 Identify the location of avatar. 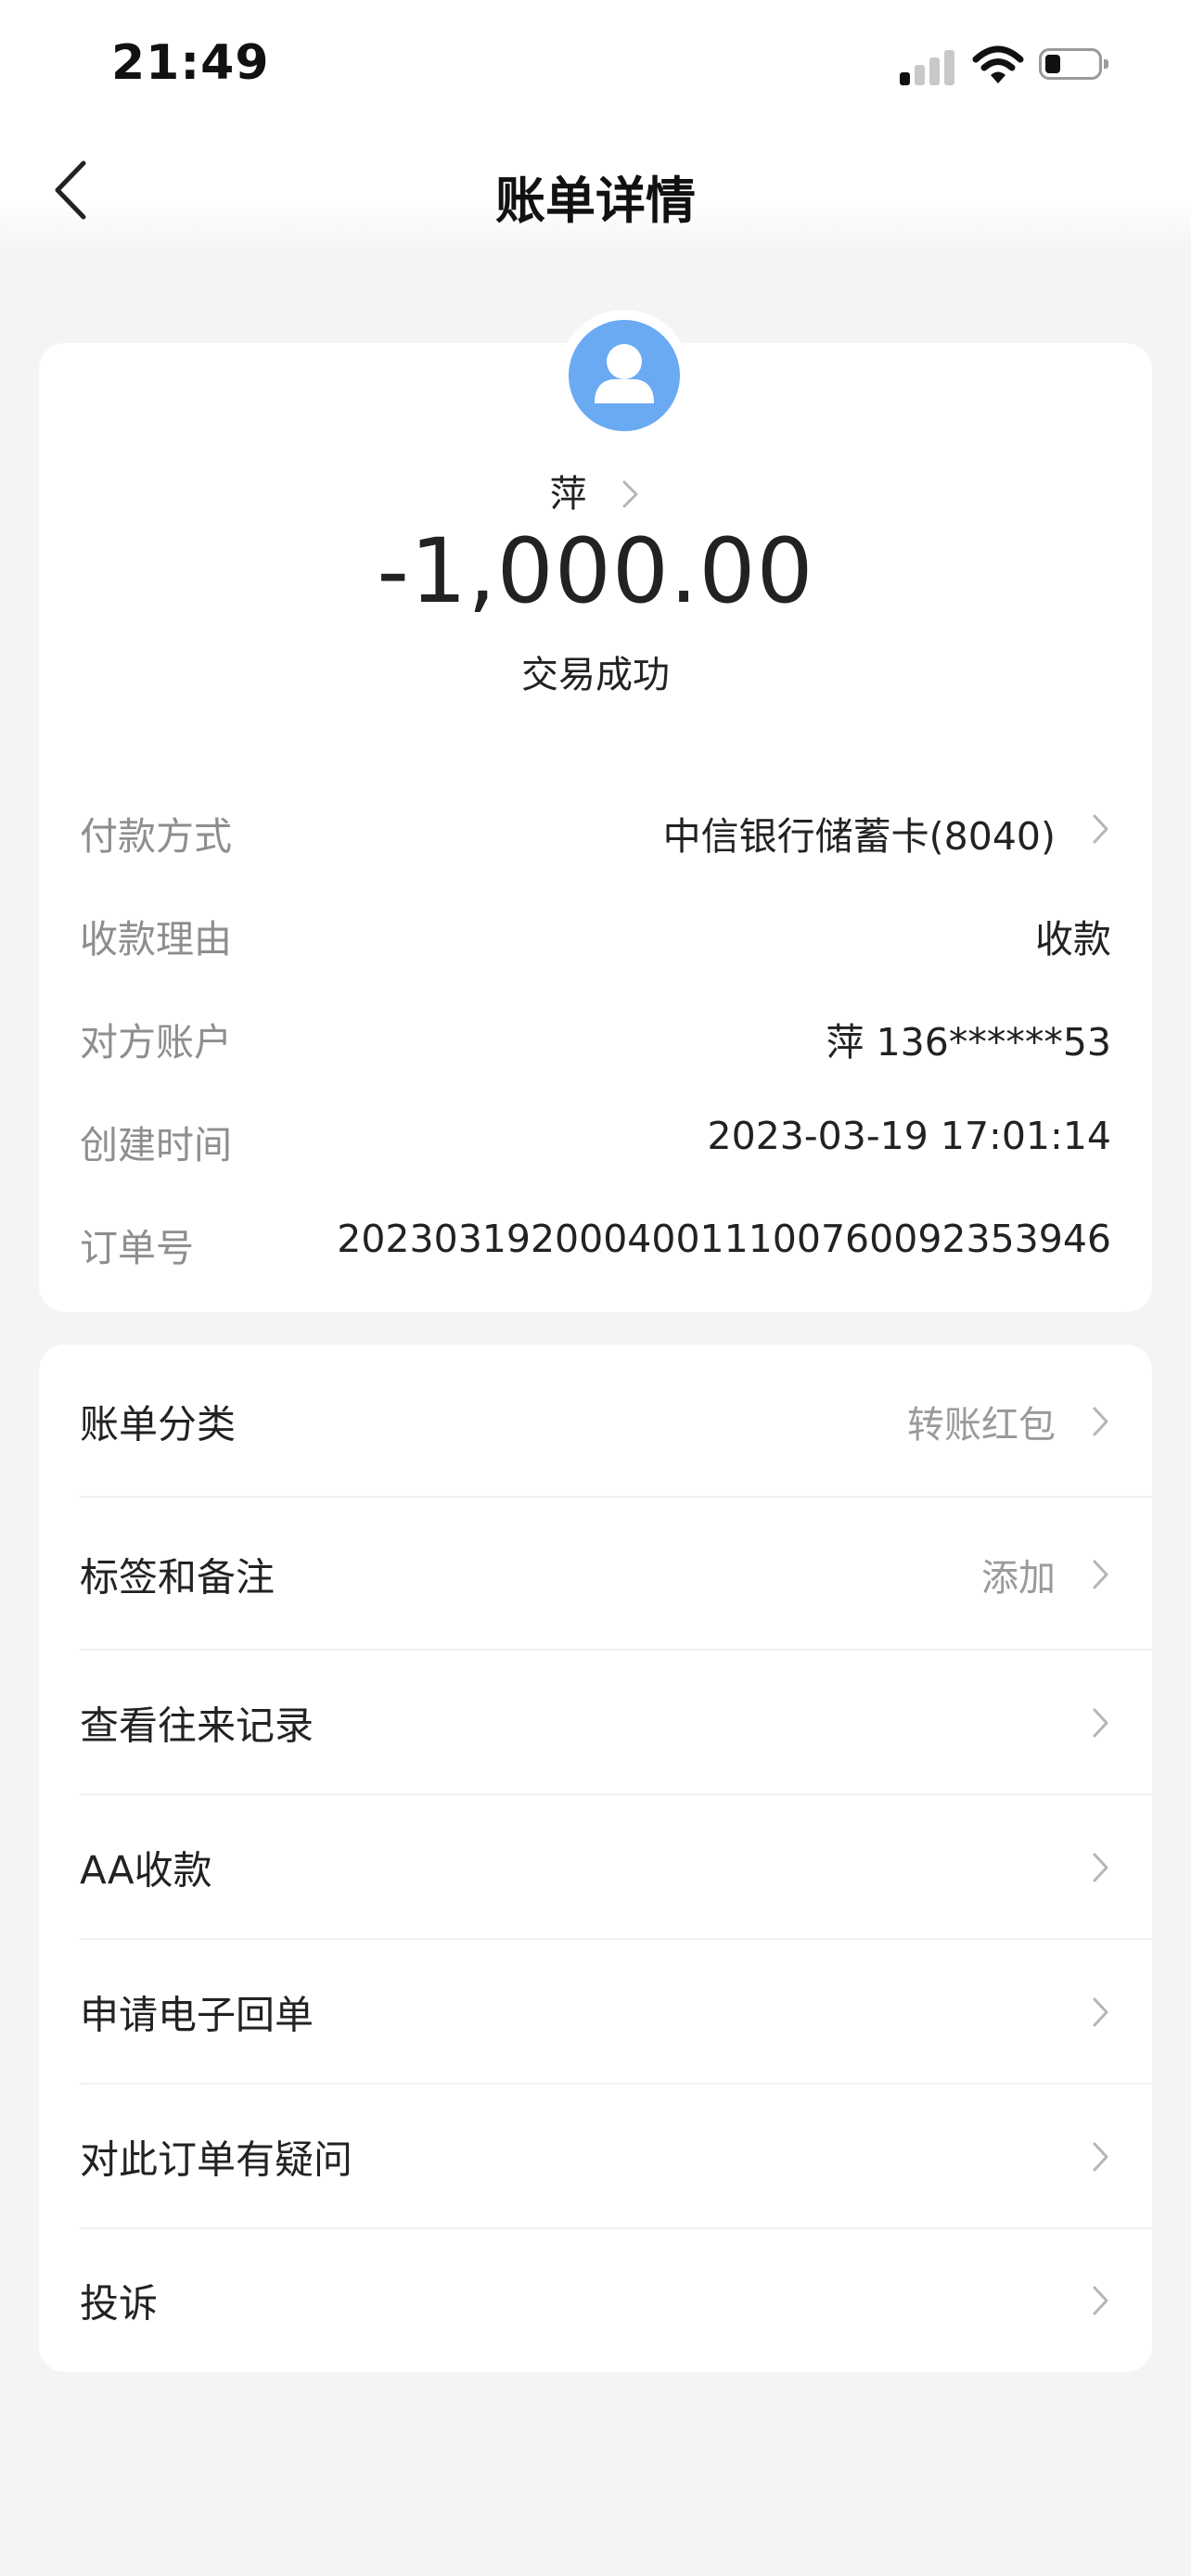
(624, 375).